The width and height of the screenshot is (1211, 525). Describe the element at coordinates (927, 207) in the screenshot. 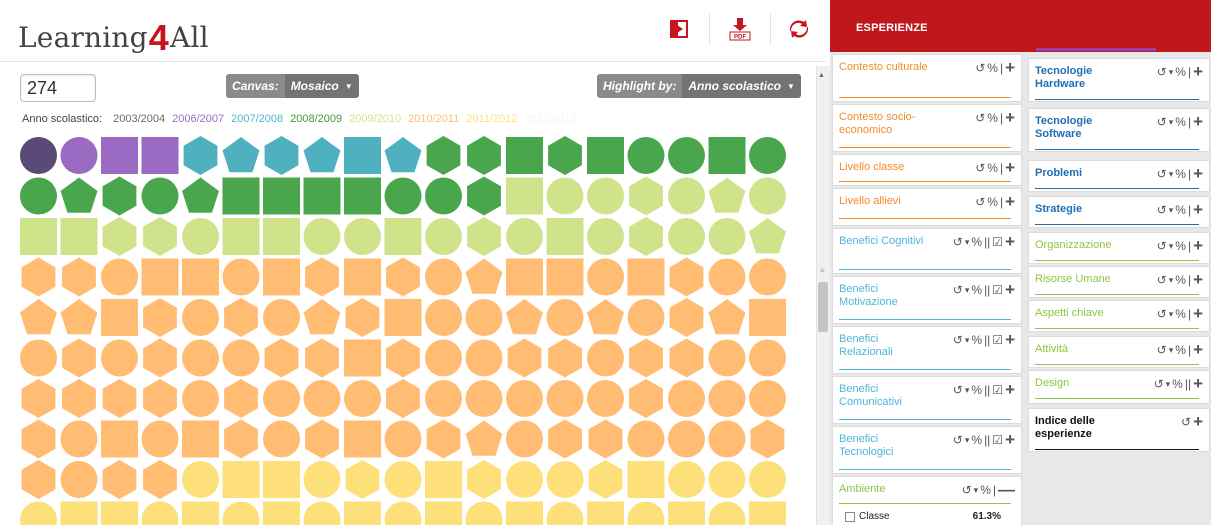

I see `filter-card-livello-allievi: Livello allievi ↺% | +` at that location.